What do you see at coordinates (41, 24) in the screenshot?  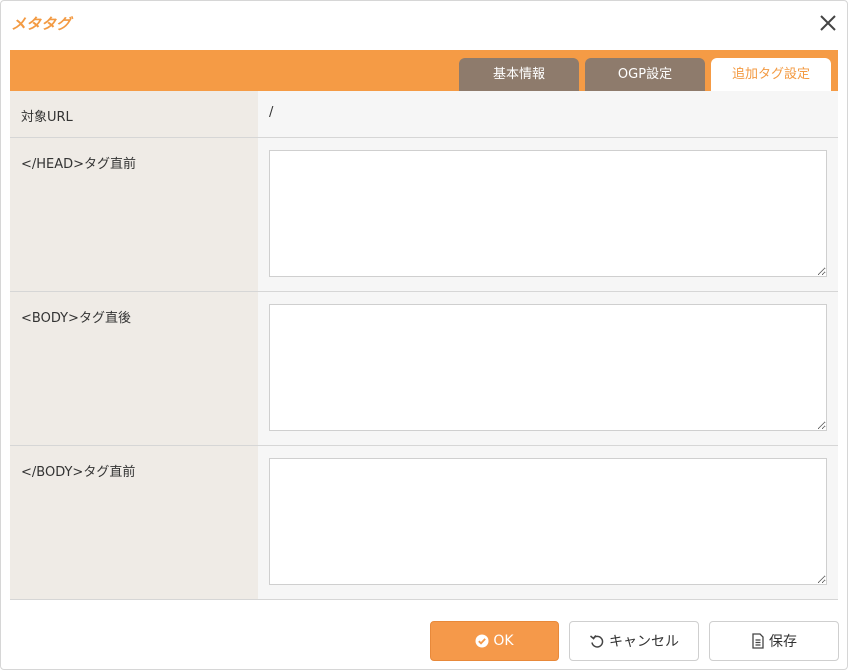 I see `dialog-title: メタタグ` at bounding box center [41, 24].